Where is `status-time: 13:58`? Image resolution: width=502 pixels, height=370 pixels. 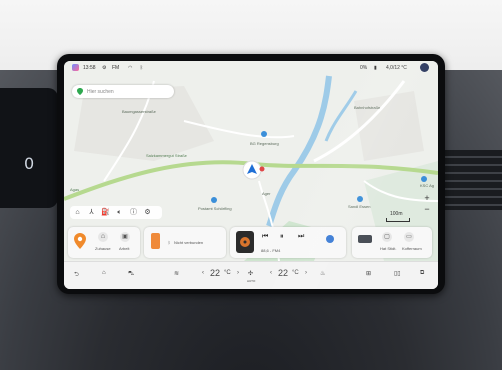 status-time: 13:58 is located at coordinates (89, 68).